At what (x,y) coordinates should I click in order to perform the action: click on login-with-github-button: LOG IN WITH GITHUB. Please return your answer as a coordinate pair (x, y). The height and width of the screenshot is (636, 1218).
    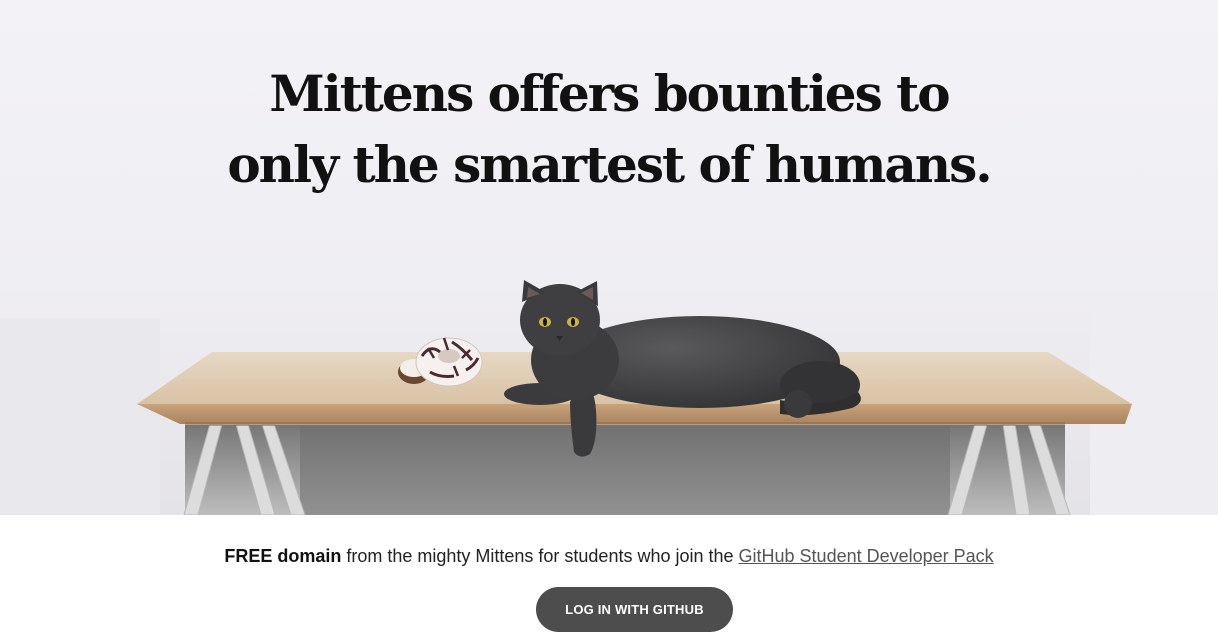
    Looking at the image, I should click on (634, 609).